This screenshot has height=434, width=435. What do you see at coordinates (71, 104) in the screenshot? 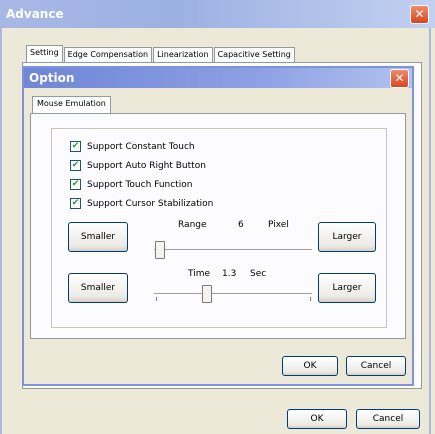
I see `tab-mouse-emulation: Mouse Emulation` at bounding box center [71, 104].